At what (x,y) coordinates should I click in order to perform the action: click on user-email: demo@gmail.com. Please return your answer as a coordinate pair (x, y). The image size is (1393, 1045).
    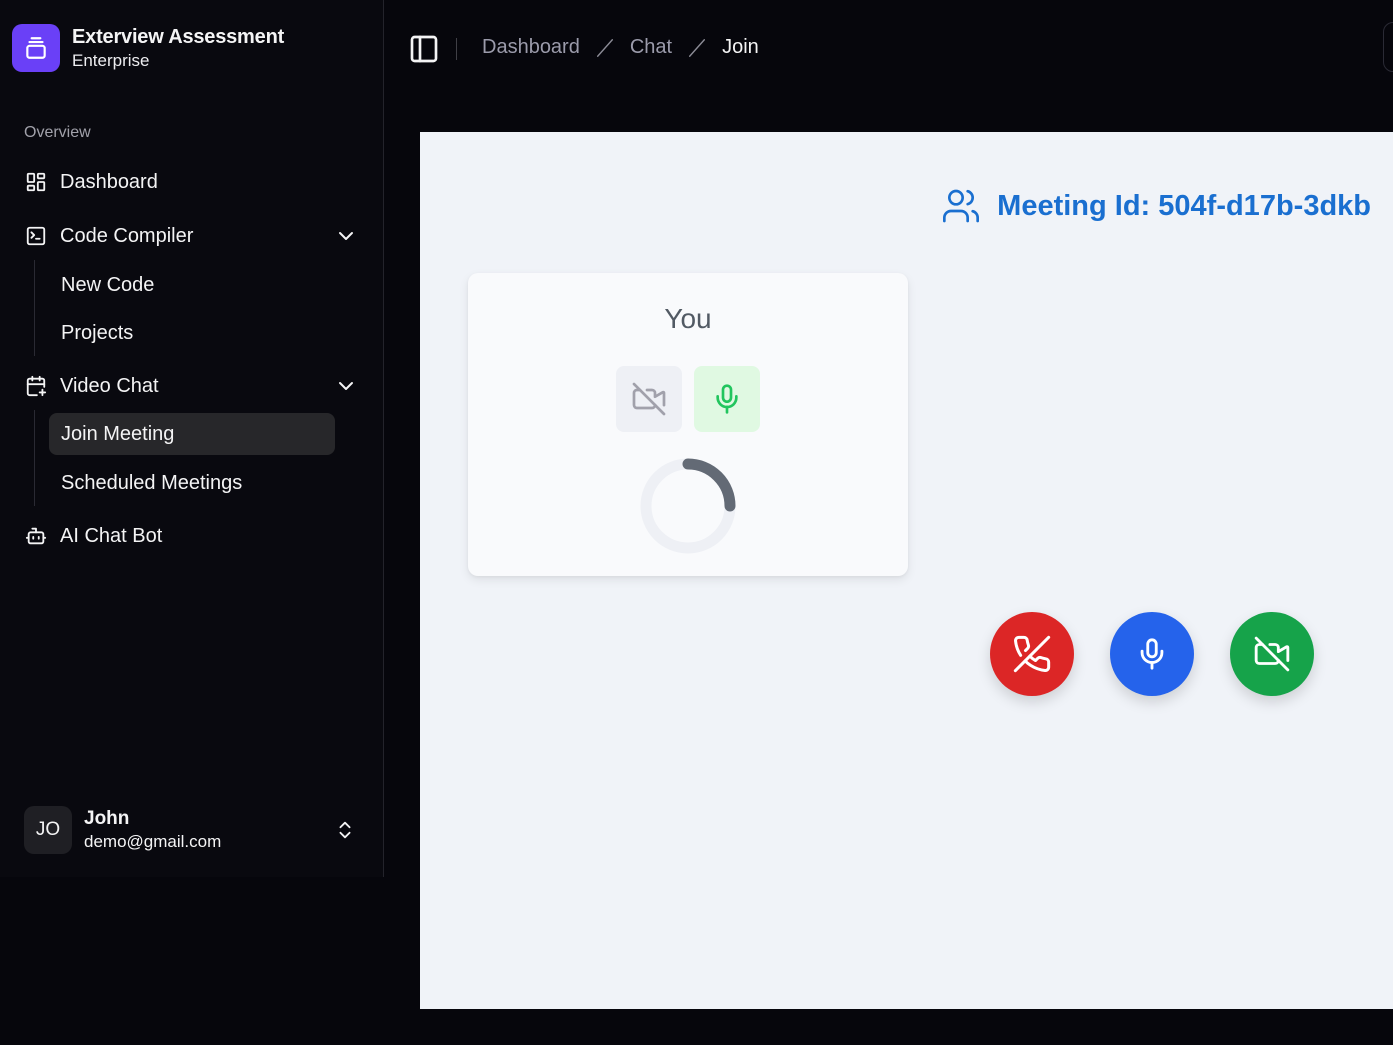
    Looking at the image, I should click on (153, 841).